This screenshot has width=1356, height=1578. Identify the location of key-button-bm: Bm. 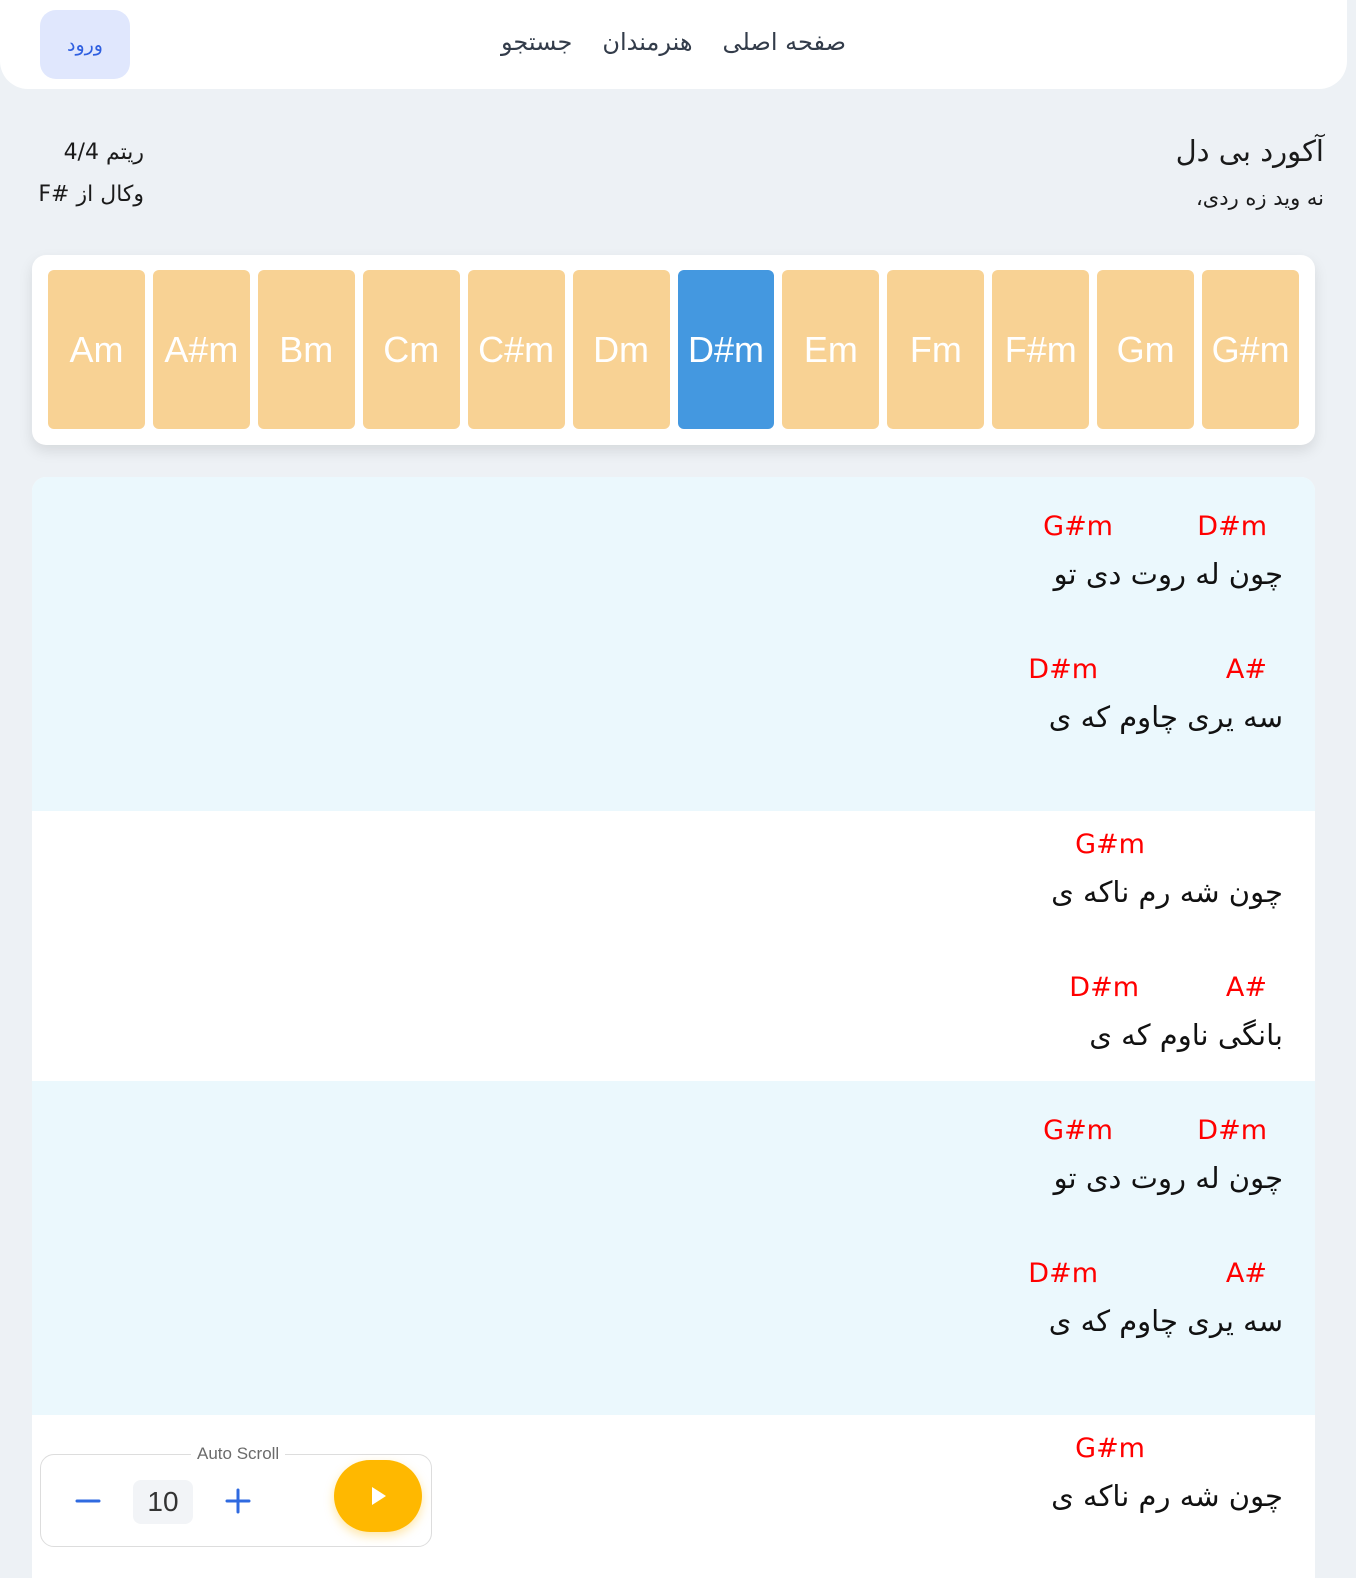
(306, 349).